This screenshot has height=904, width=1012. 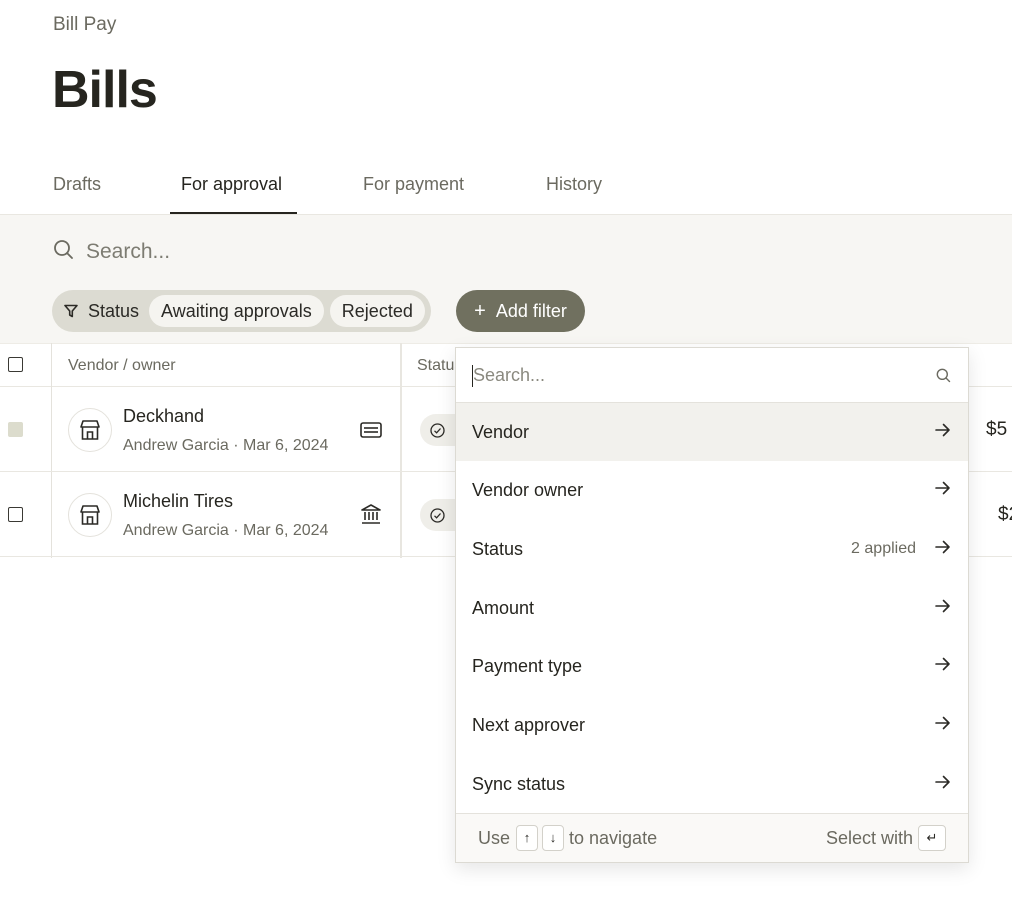 What do you see at coordinates (231, 184) in the screenshot?
I see `tab-for-approval: For approval` at bounding box center [231, 184].